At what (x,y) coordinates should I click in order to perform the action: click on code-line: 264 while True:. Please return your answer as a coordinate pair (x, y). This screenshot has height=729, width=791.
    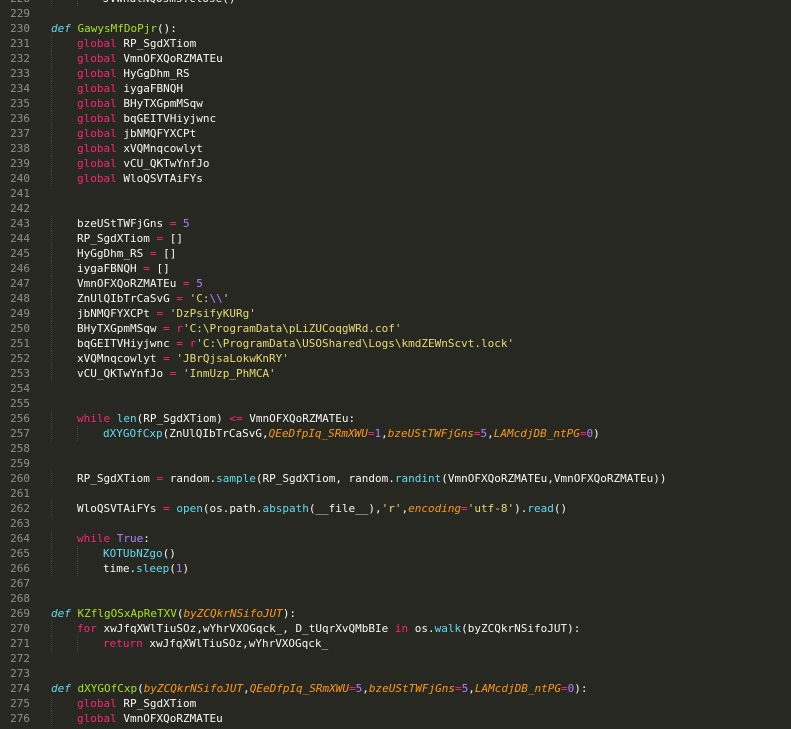
    Looking at the image, I should click on (395, 538).